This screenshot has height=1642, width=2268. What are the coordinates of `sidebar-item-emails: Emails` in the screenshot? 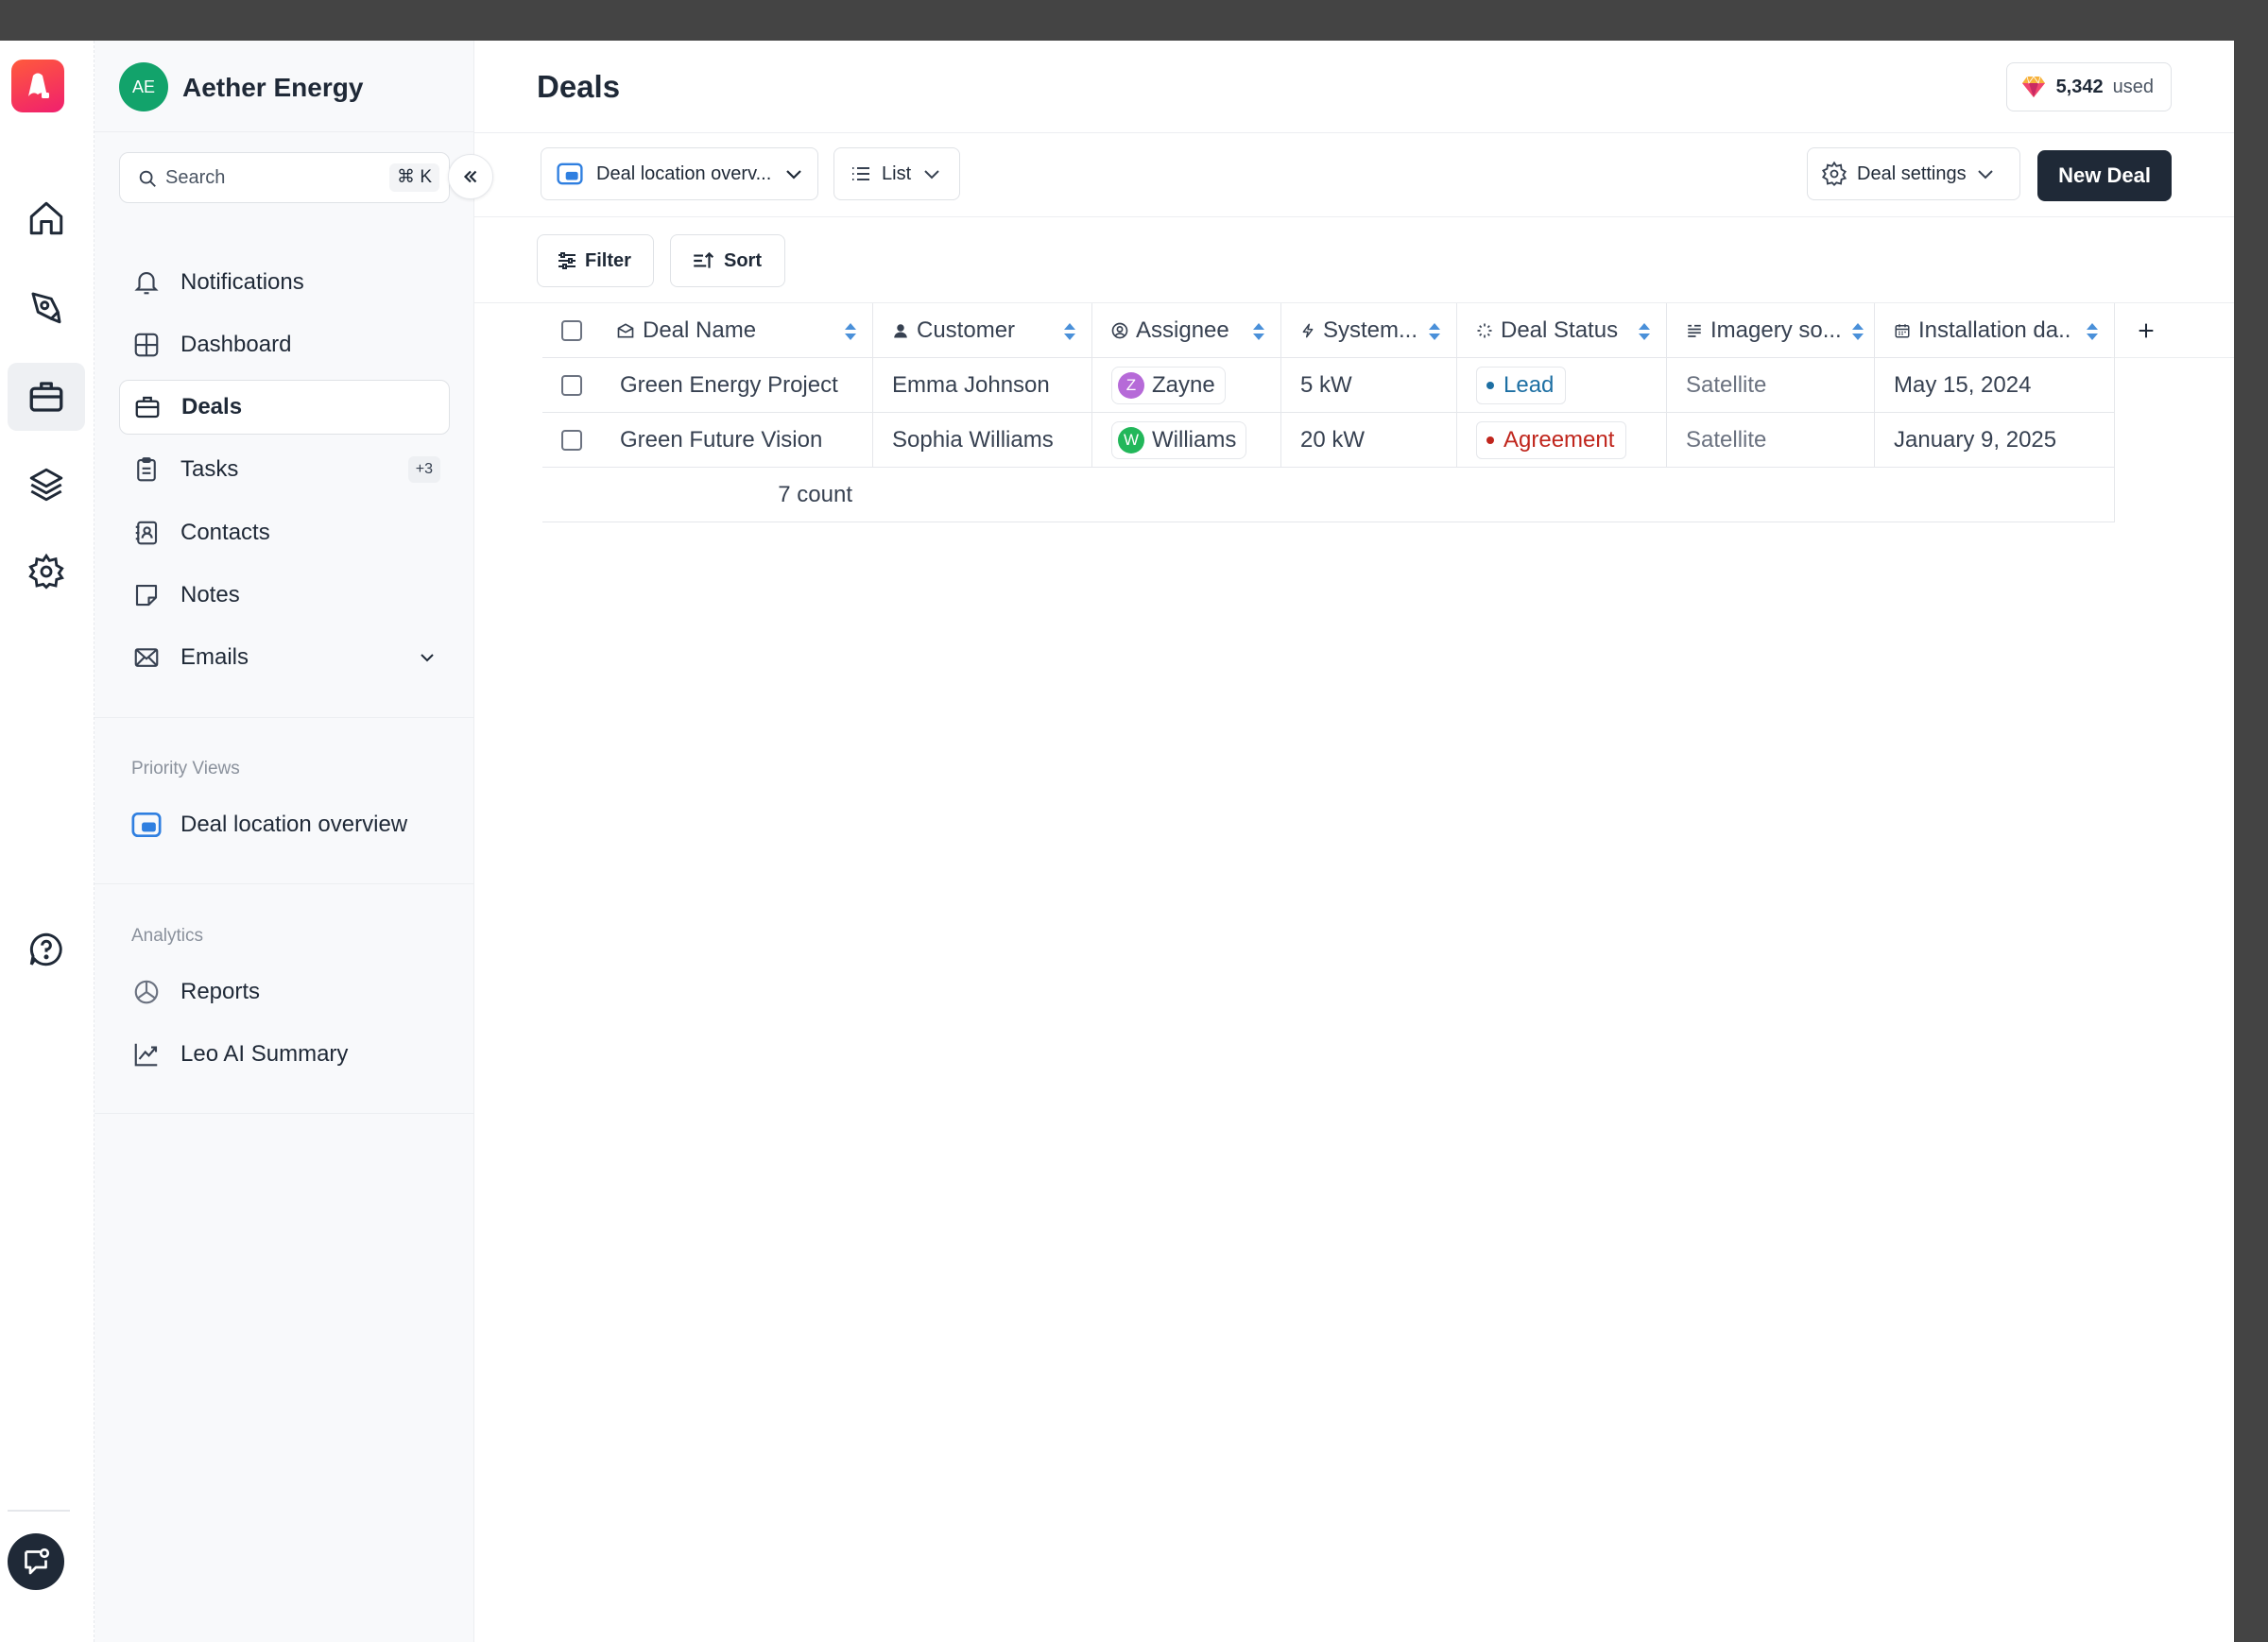 It's located at (284, 657).